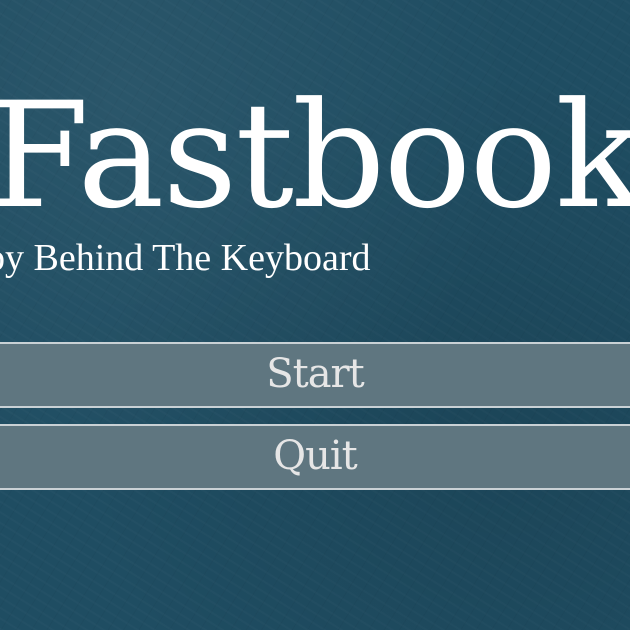  Describe the element at coordinates (315, 375) in the screenshot. I see `start-button: Start` at that location.